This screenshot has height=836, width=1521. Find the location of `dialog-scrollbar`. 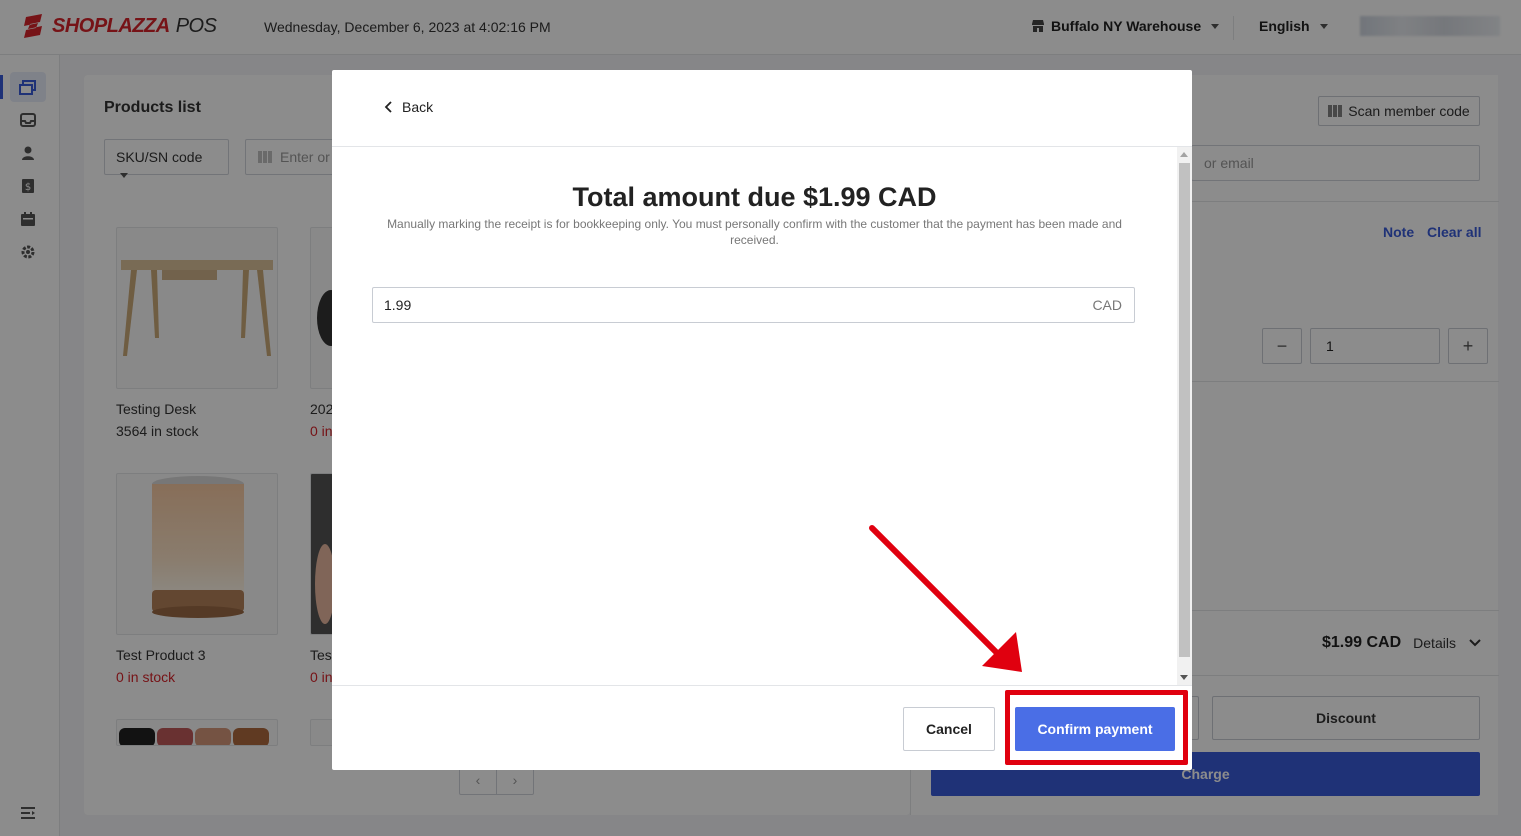

dialog-scrollbar is located at coordinates (1184, 416).